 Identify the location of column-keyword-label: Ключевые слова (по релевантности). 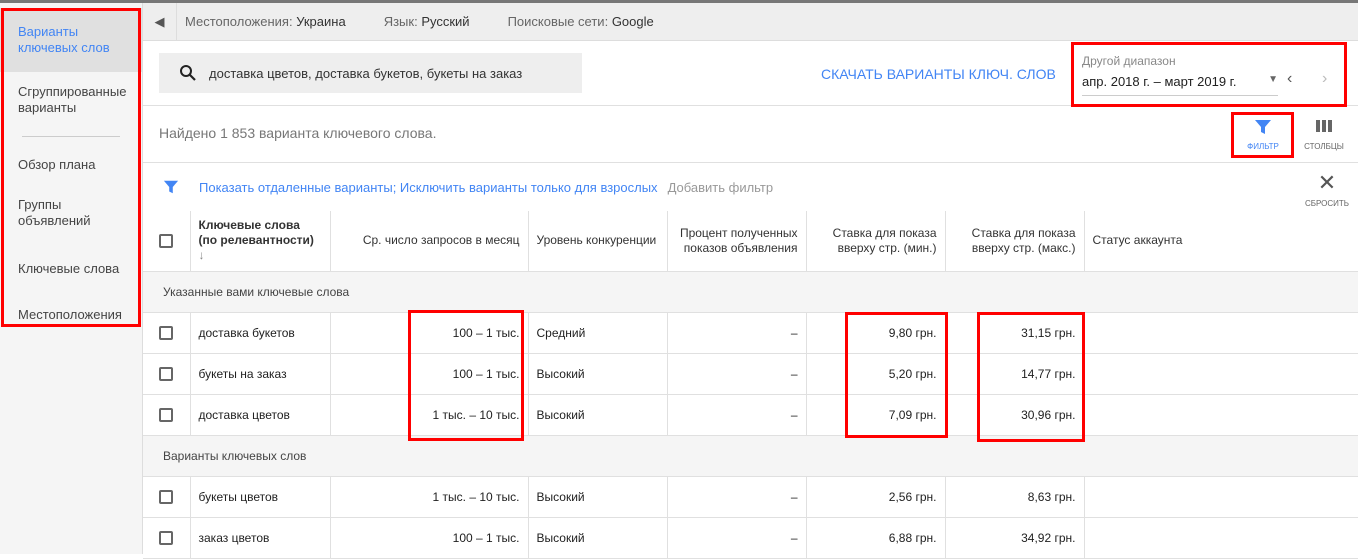
(256, 233).